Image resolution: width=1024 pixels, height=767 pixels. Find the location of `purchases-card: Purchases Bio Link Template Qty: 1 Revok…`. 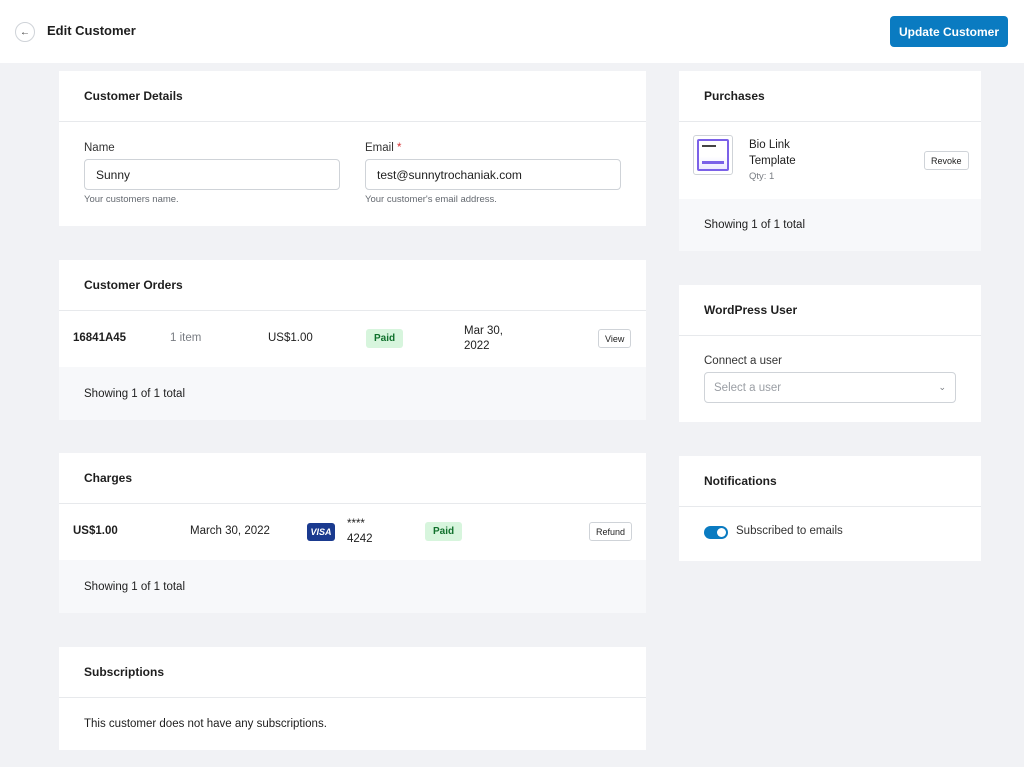

purchases-card: Purchases Bio Link Template Qty: 1 Revok… is located at coordinates (830, 161).